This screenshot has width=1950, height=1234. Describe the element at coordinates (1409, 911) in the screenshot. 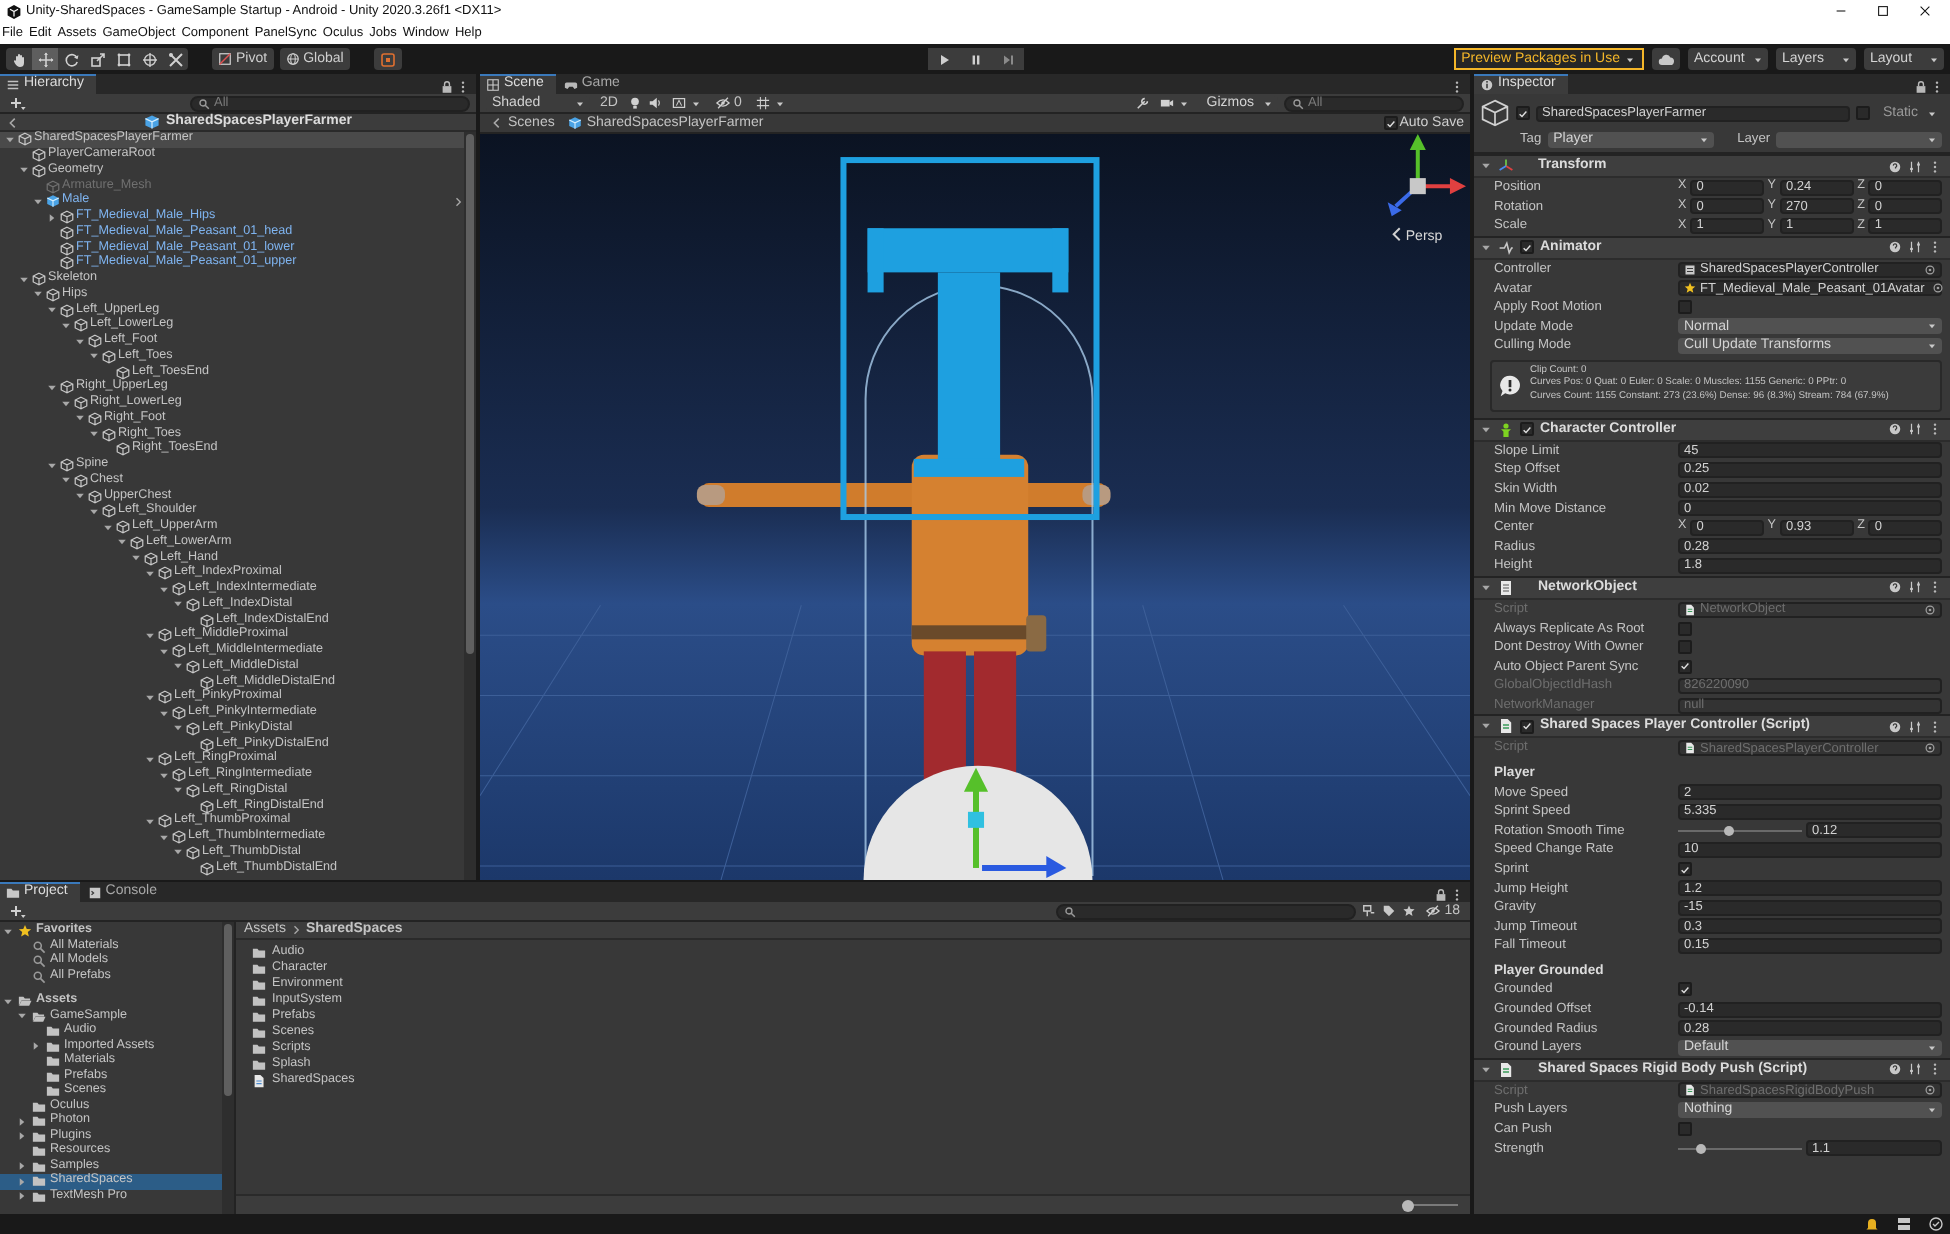

I see `favorite-icon` at that location.